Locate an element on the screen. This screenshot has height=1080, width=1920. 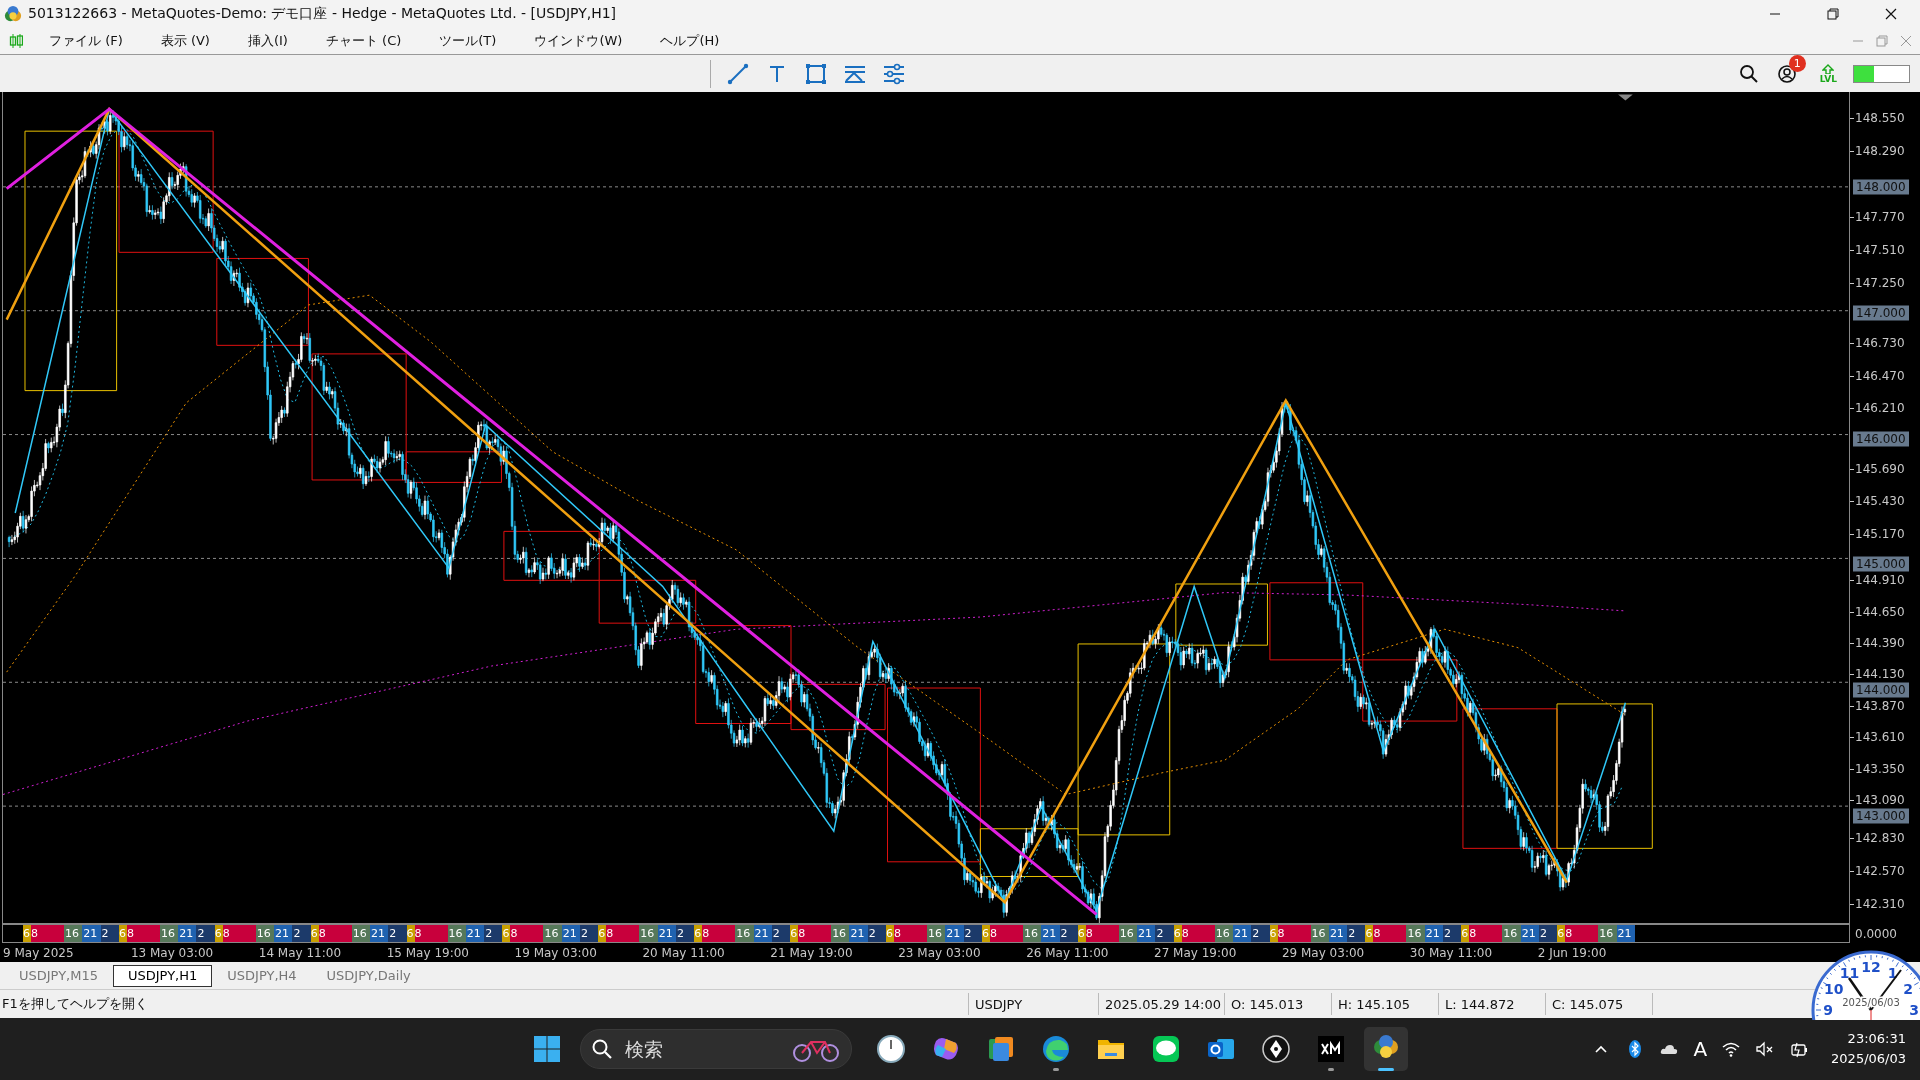
price-label: 148.550 is located at coordinates (1885, 118).